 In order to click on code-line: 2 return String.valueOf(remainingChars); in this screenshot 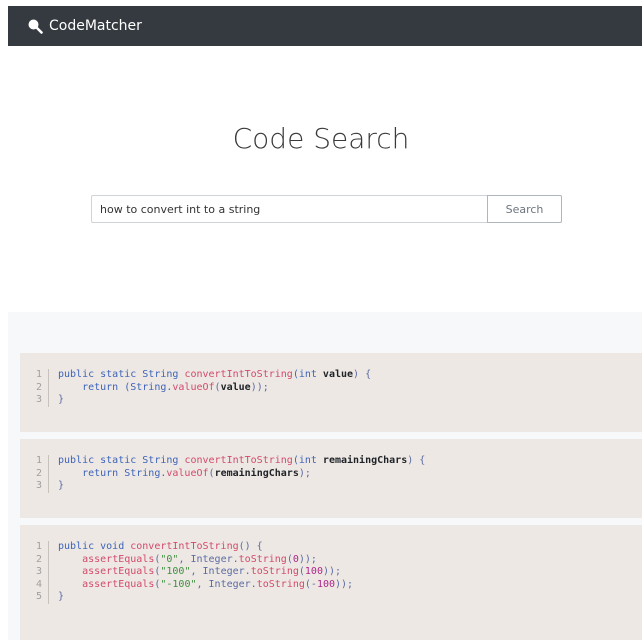, I will do `click(331, 473)`.